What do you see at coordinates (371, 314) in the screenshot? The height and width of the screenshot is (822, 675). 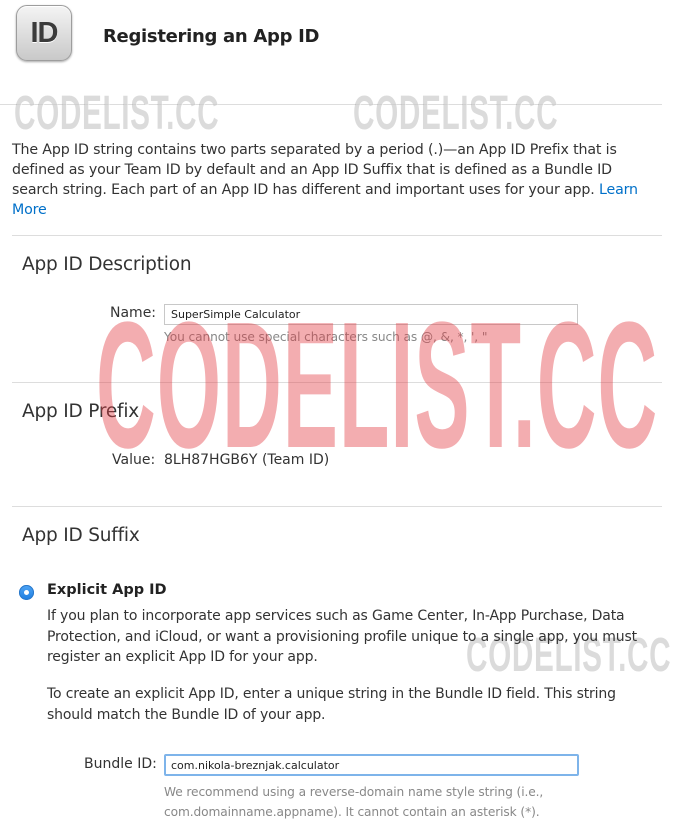 I see `name-input` at bounding box center [371, 314].